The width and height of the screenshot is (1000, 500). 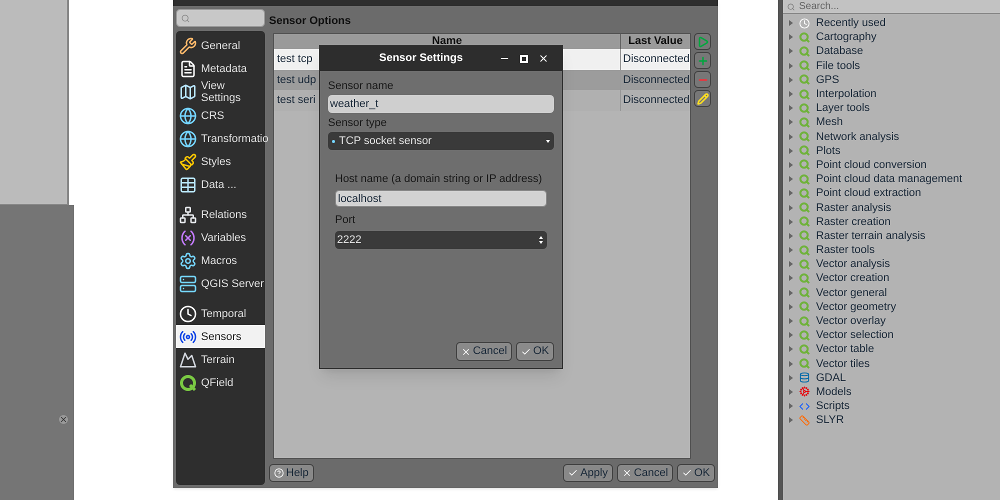 I want to click on table-cell: test udp, so click(x=296, y=80).